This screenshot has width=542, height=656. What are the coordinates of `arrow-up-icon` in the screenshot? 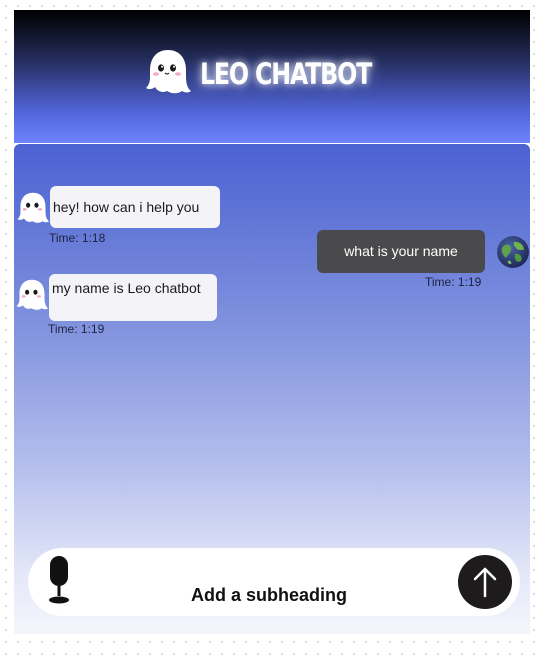 It's located at (485, 582).